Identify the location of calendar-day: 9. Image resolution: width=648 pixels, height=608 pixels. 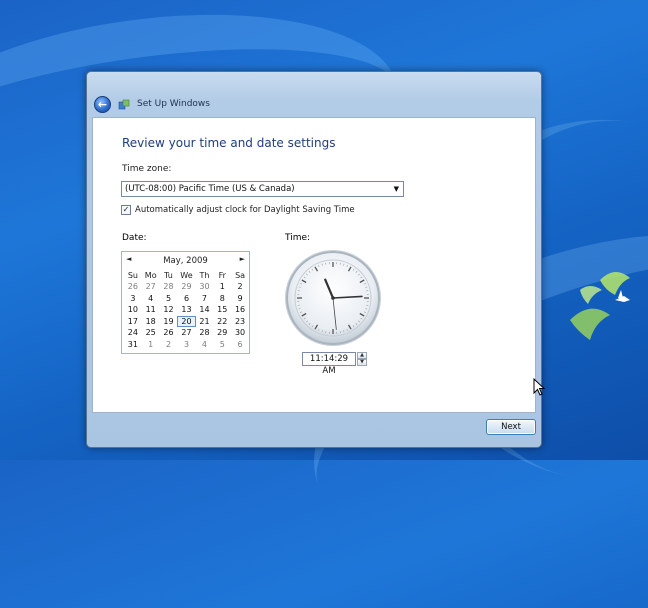
(240, 299).